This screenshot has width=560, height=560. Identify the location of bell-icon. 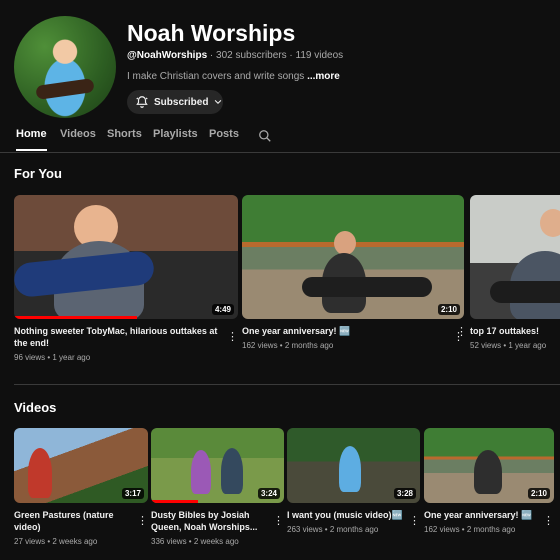
(142, 102).